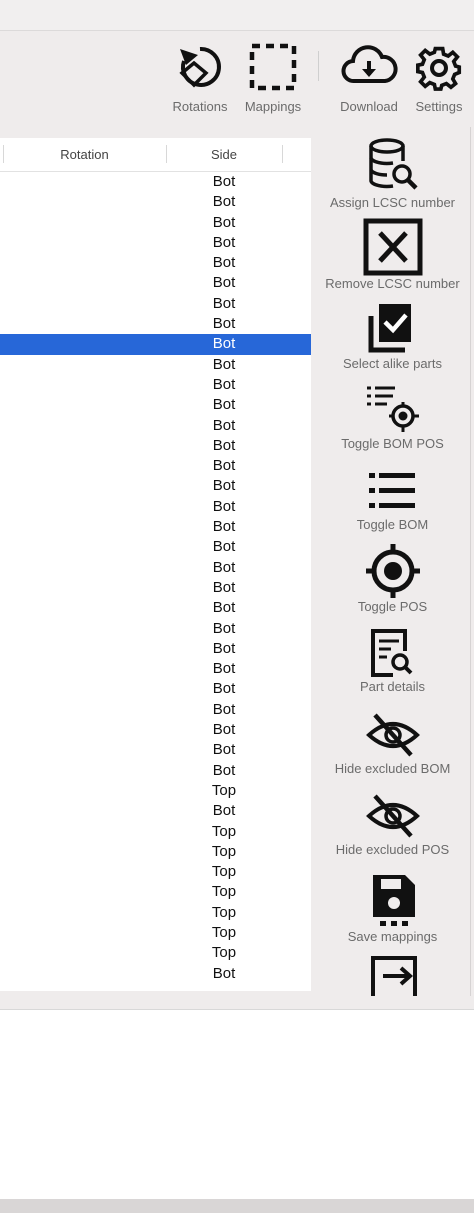  Describe the element at coordinates (369, 77) in the screenshot. I see `download-button: Download` at that location.